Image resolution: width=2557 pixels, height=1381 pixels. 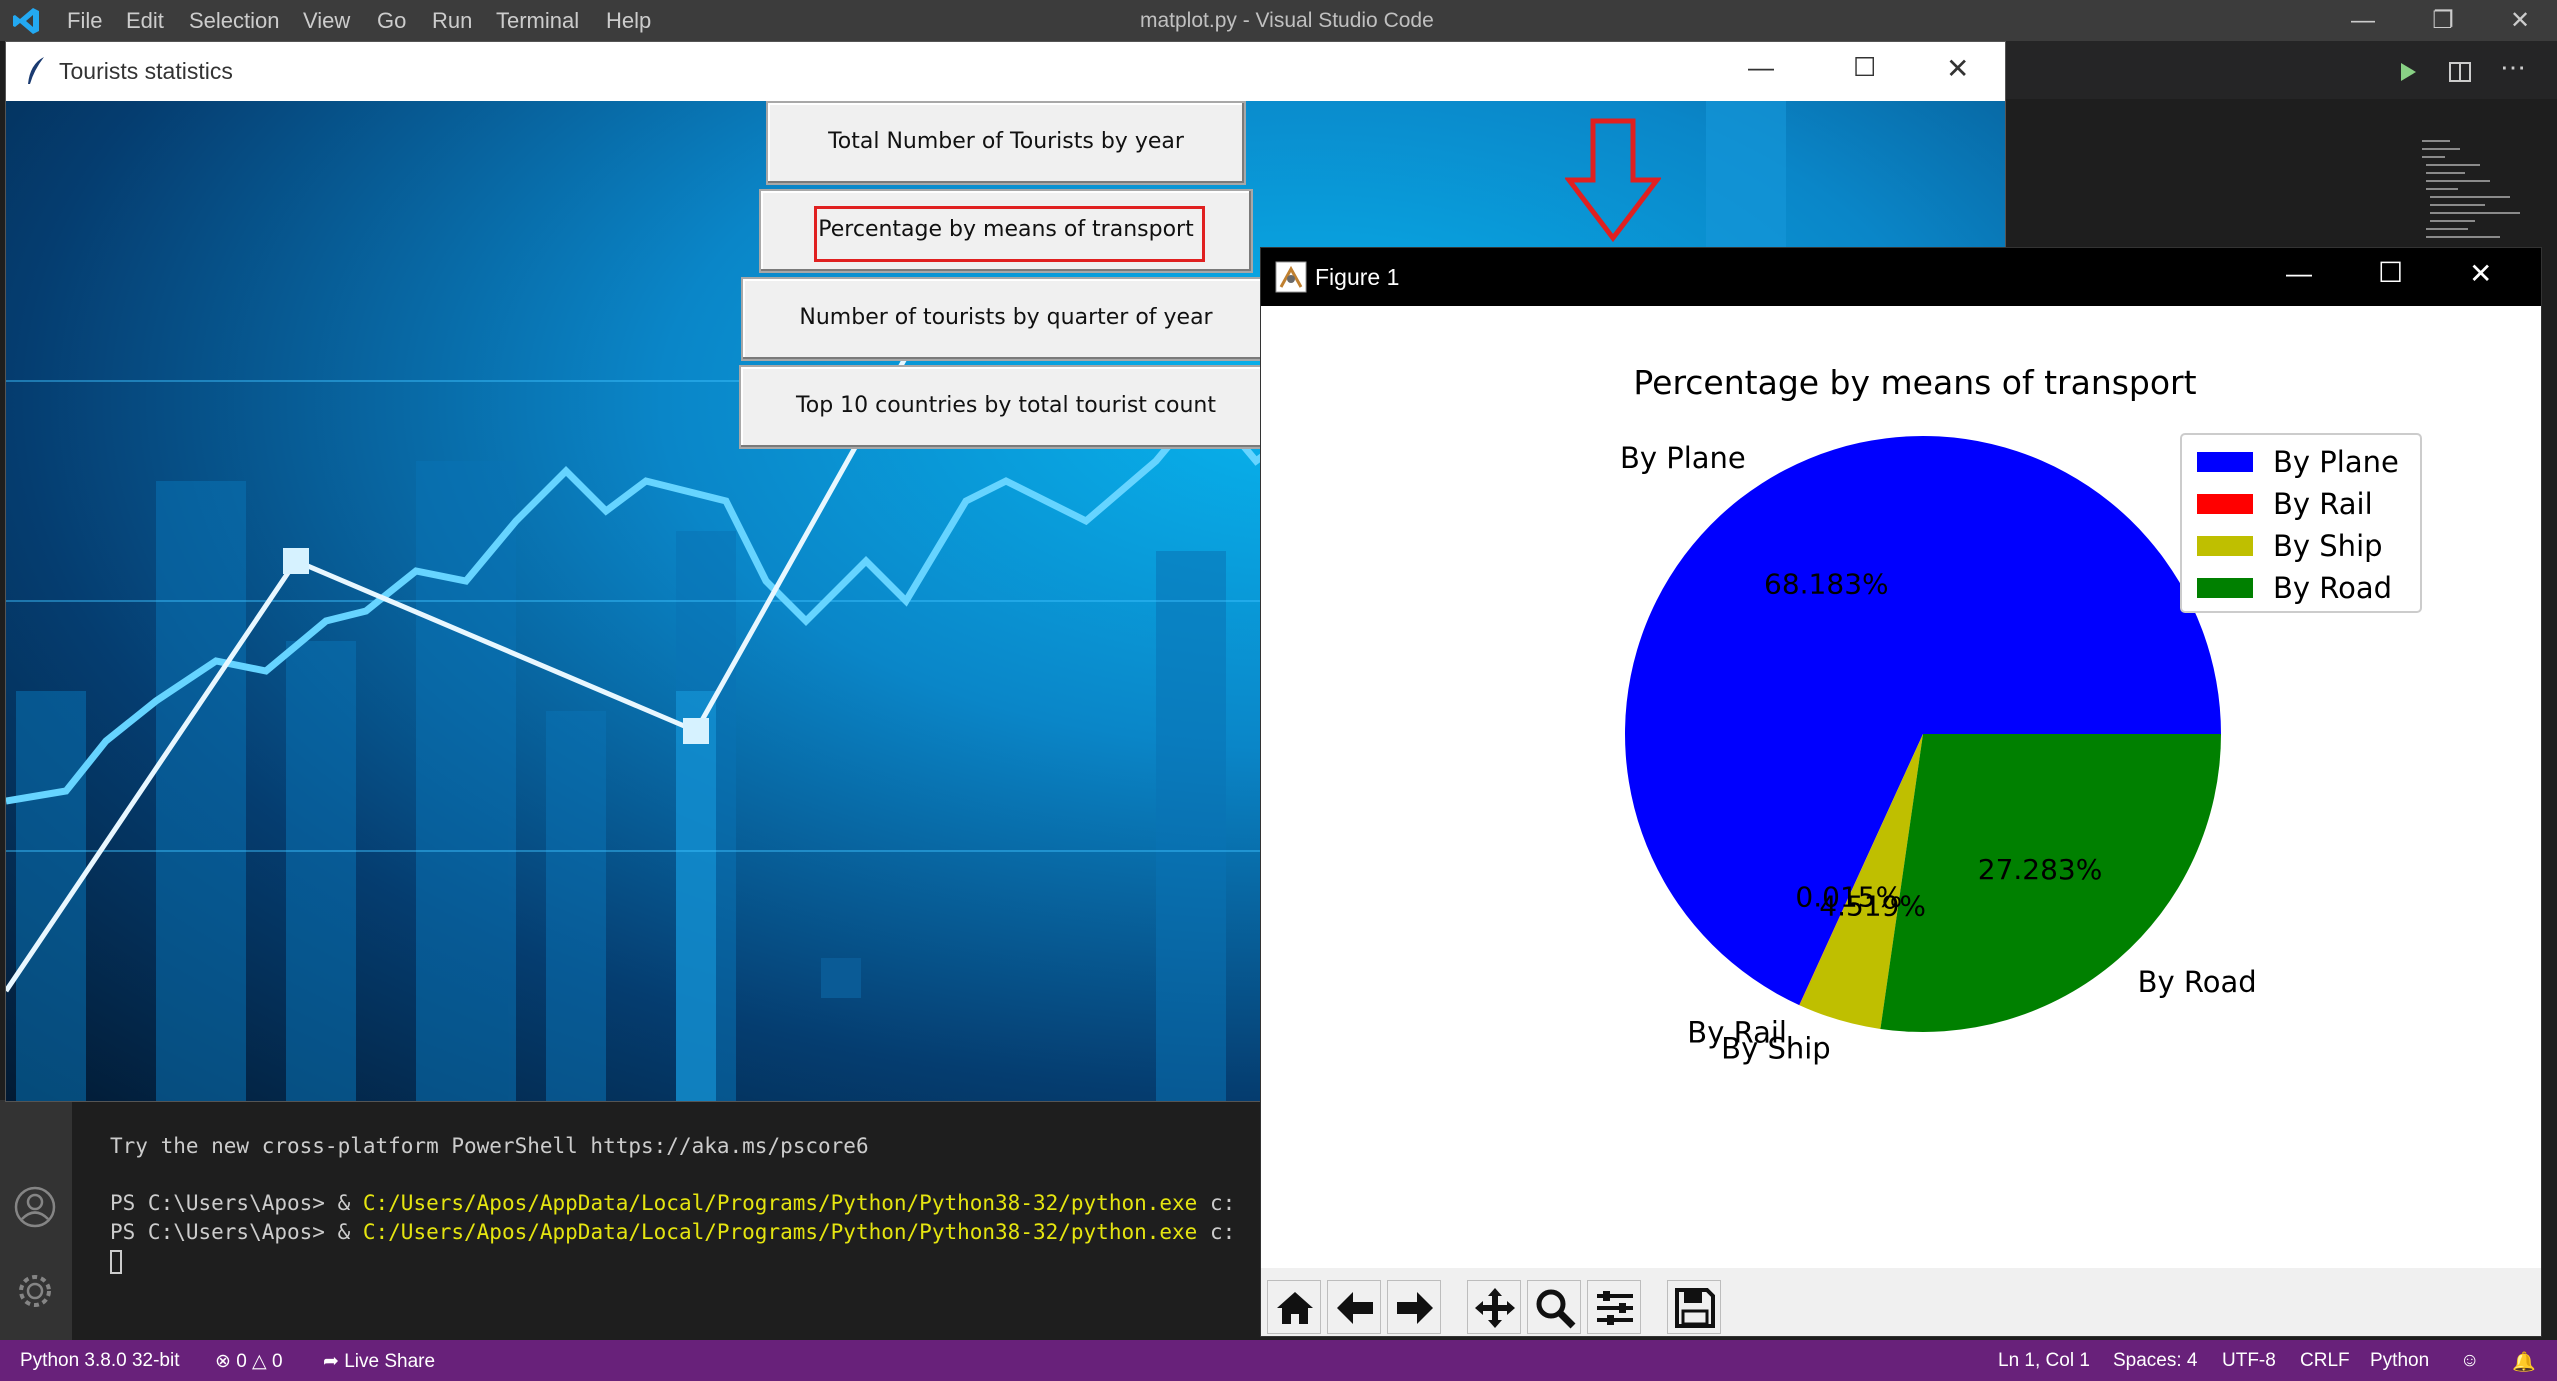 I want to click on total-tourists-by-year-button: Total Number of Tourists by year, so click(x=1006, y=143).